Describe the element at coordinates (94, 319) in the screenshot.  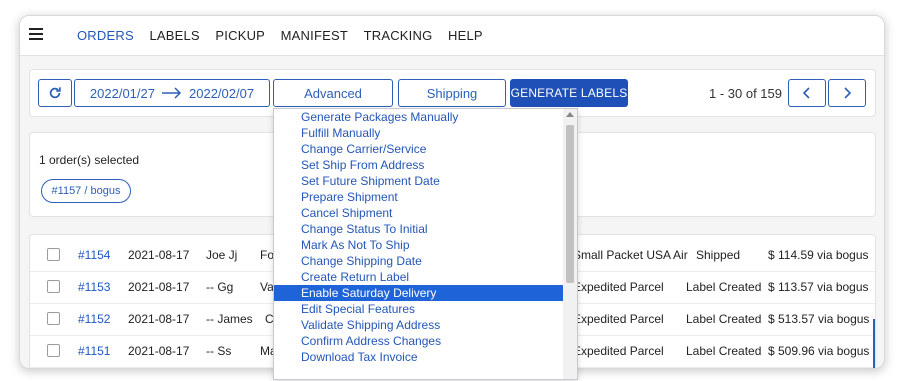
I see `order-id-link: #1152` at that location.